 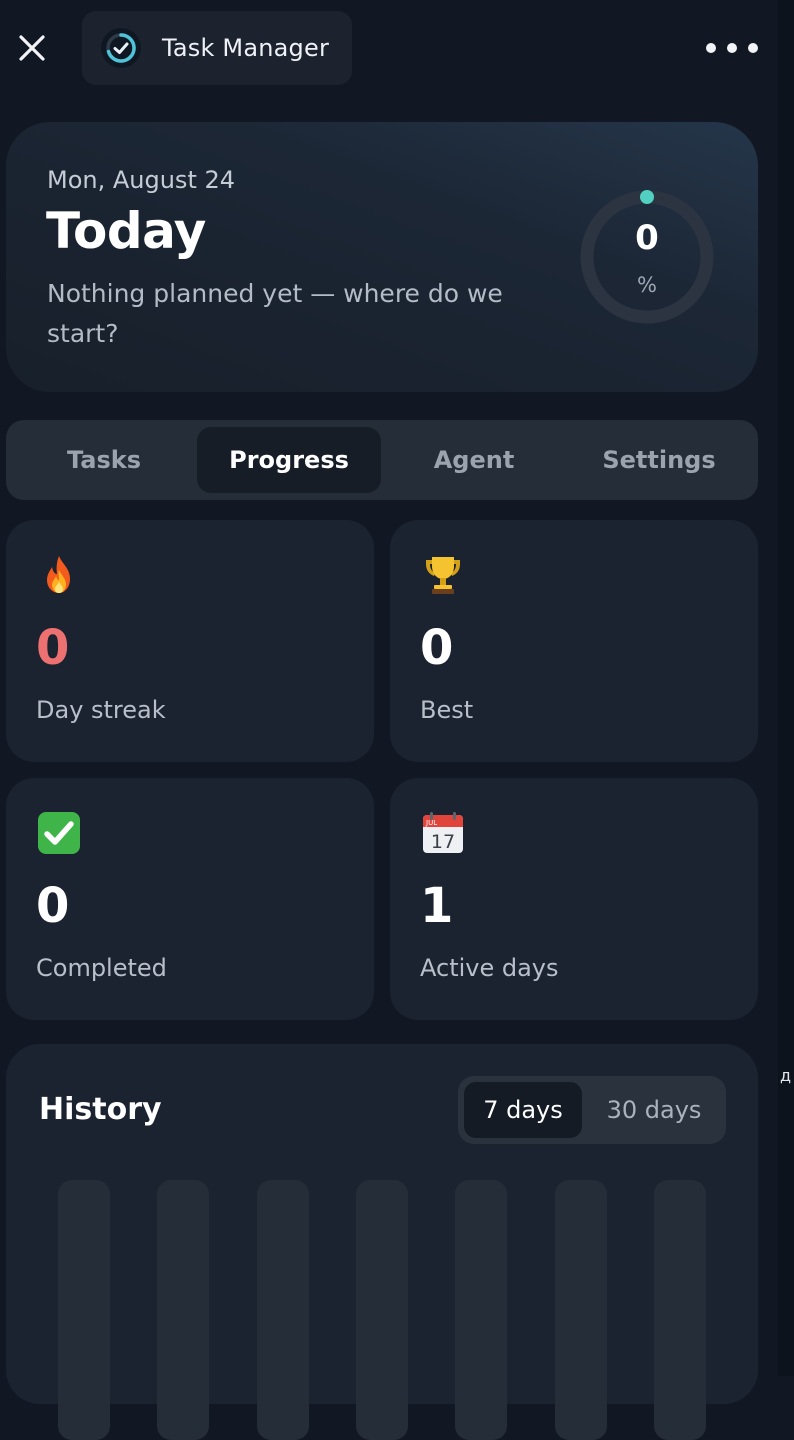 I want to click on calendar-day-text: 17, so click(x=443, y=842).